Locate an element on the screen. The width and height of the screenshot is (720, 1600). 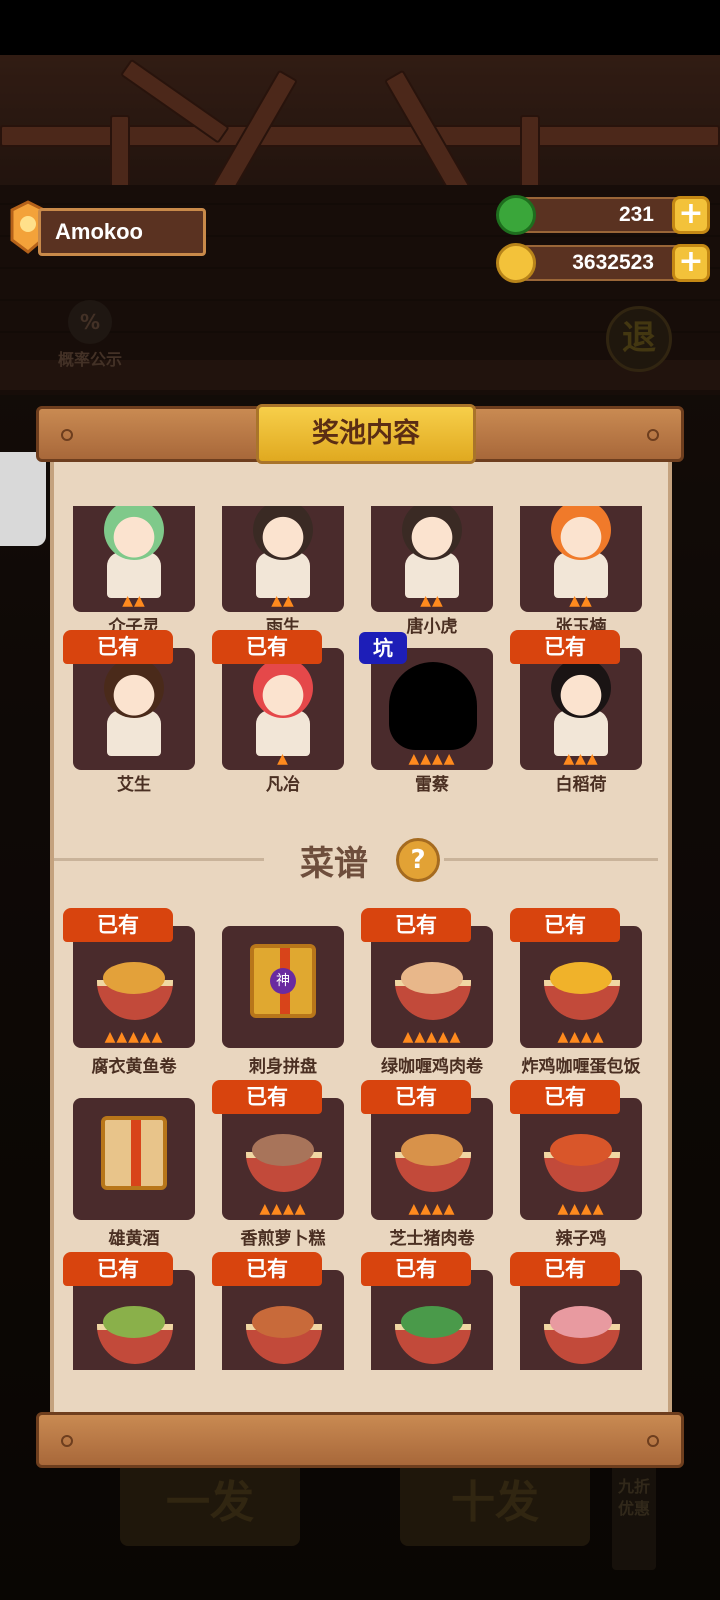
recipe-section-title: 菜谱 is located at coordinates (334, 864).